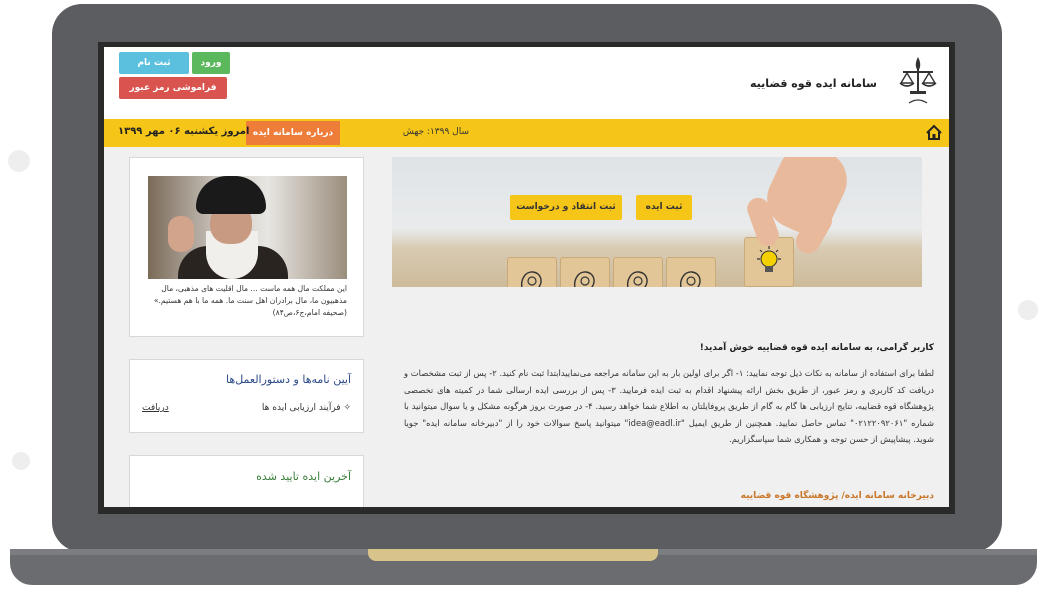  Describe the element at coordinates (184, 131) in the screenshot. I see `today-date: امروز یکشنبه ۰۶ مهر ۱۳۹۹` at that location.